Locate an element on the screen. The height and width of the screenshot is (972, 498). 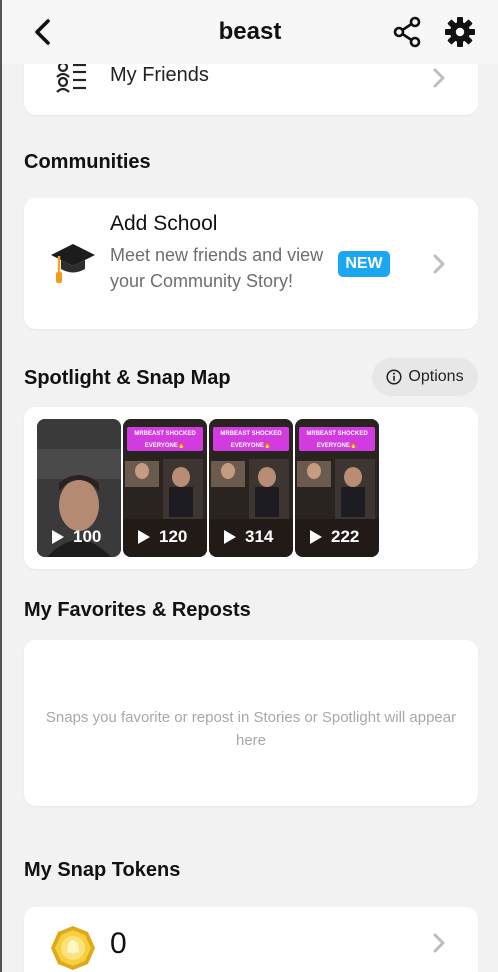
settings-button is located at coordinates (460, 32).